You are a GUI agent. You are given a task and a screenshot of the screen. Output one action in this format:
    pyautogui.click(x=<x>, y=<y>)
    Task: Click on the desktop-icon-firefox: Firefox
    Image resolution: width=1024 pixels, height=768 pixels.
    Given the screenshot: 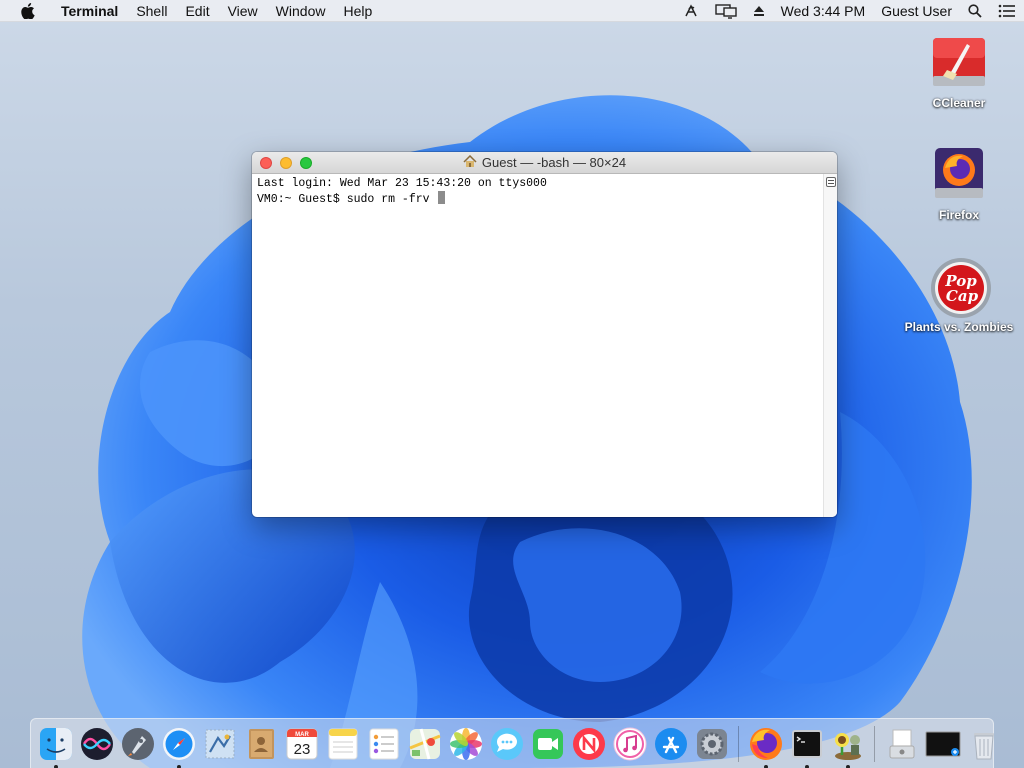 What is the action you would take?
    pyautogui.click(x=959, y=183)
    